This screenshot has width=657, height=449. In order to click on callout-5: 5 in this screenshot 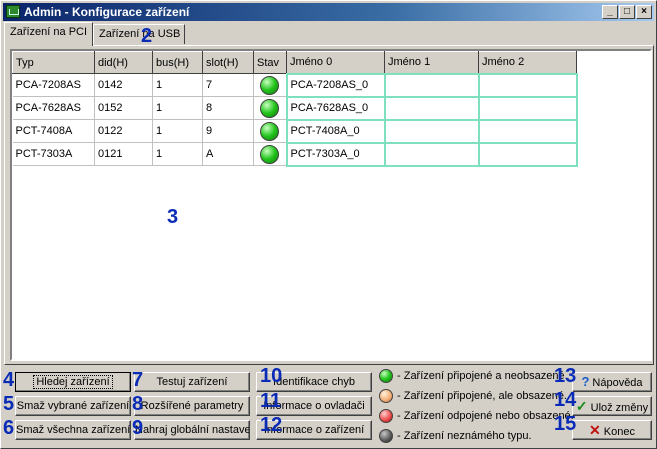, I will do `click(9, 404)`.